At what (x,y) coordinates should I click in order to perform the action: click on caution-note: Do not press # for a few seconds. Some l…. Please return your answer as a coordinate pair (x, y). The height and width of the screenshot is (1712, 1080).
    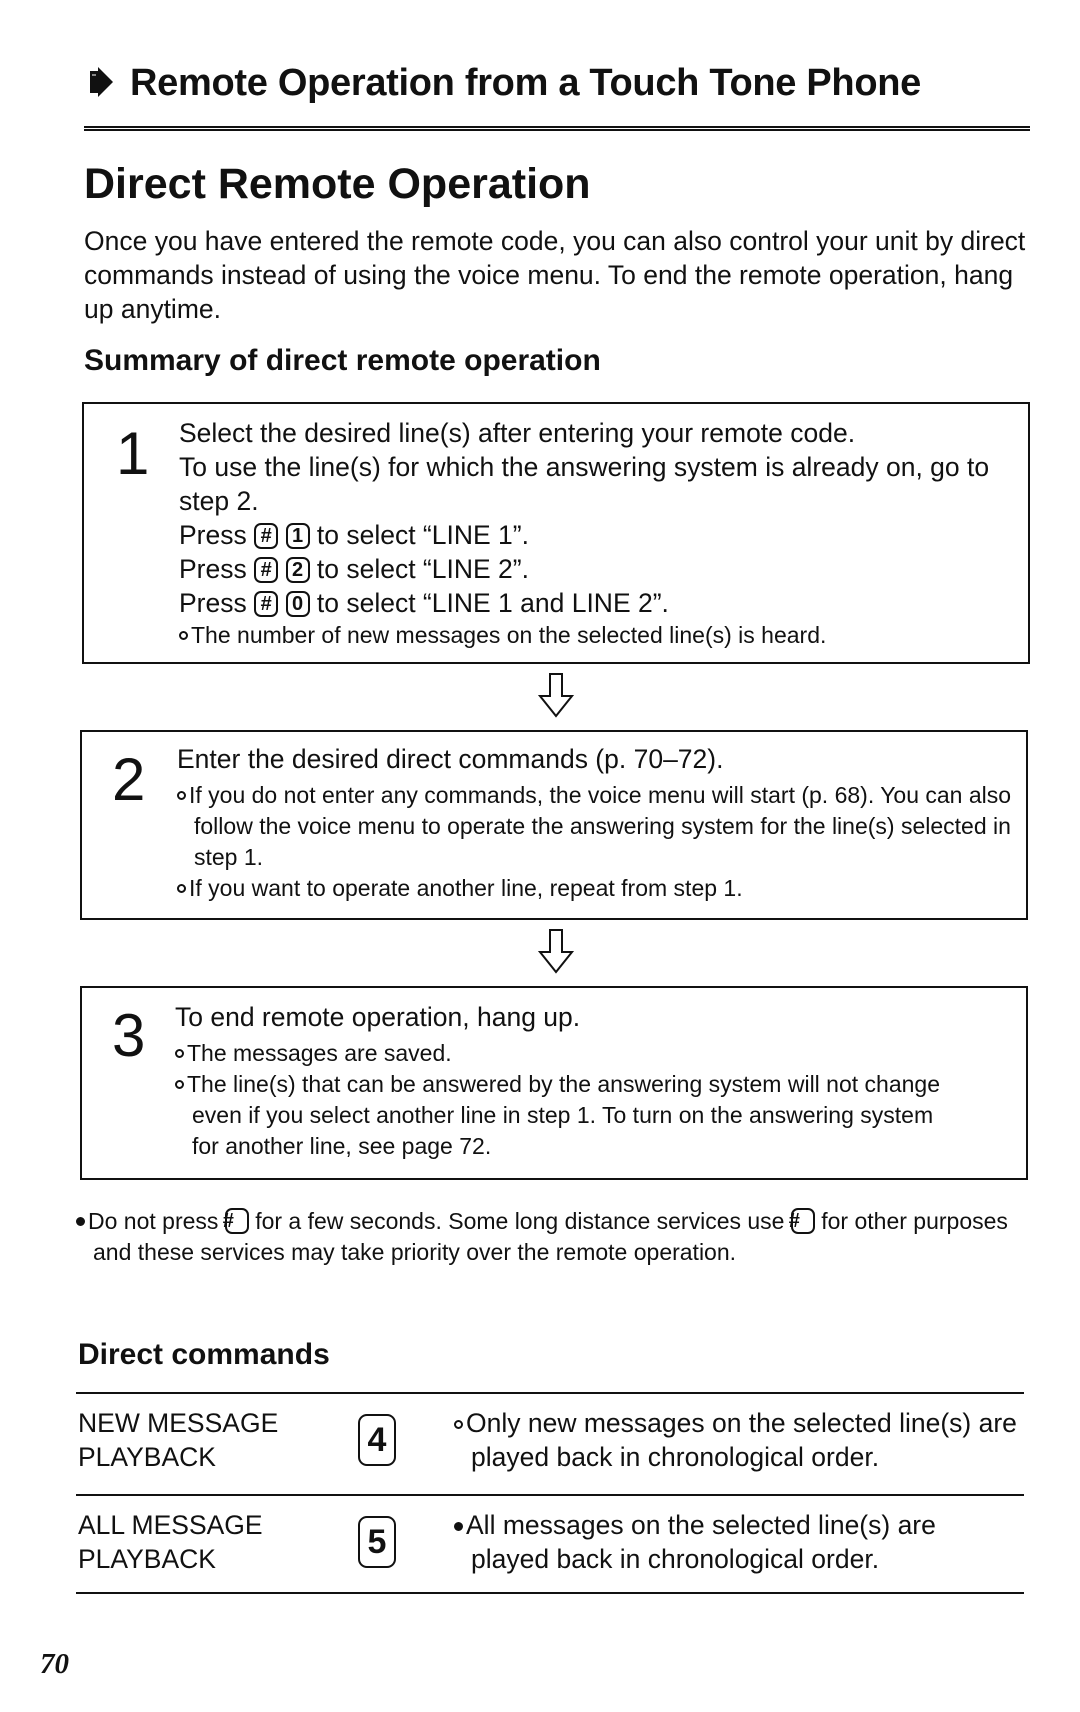
    Looking at the image, I should click on (551, 1237).